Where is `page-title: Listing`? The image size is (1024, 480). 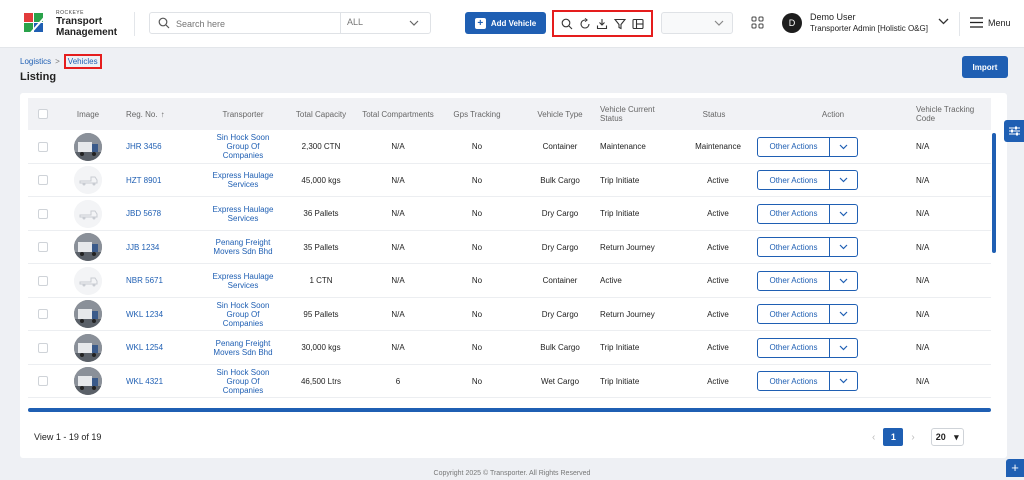
page-title: Listing is located at coordinates (38, 77).